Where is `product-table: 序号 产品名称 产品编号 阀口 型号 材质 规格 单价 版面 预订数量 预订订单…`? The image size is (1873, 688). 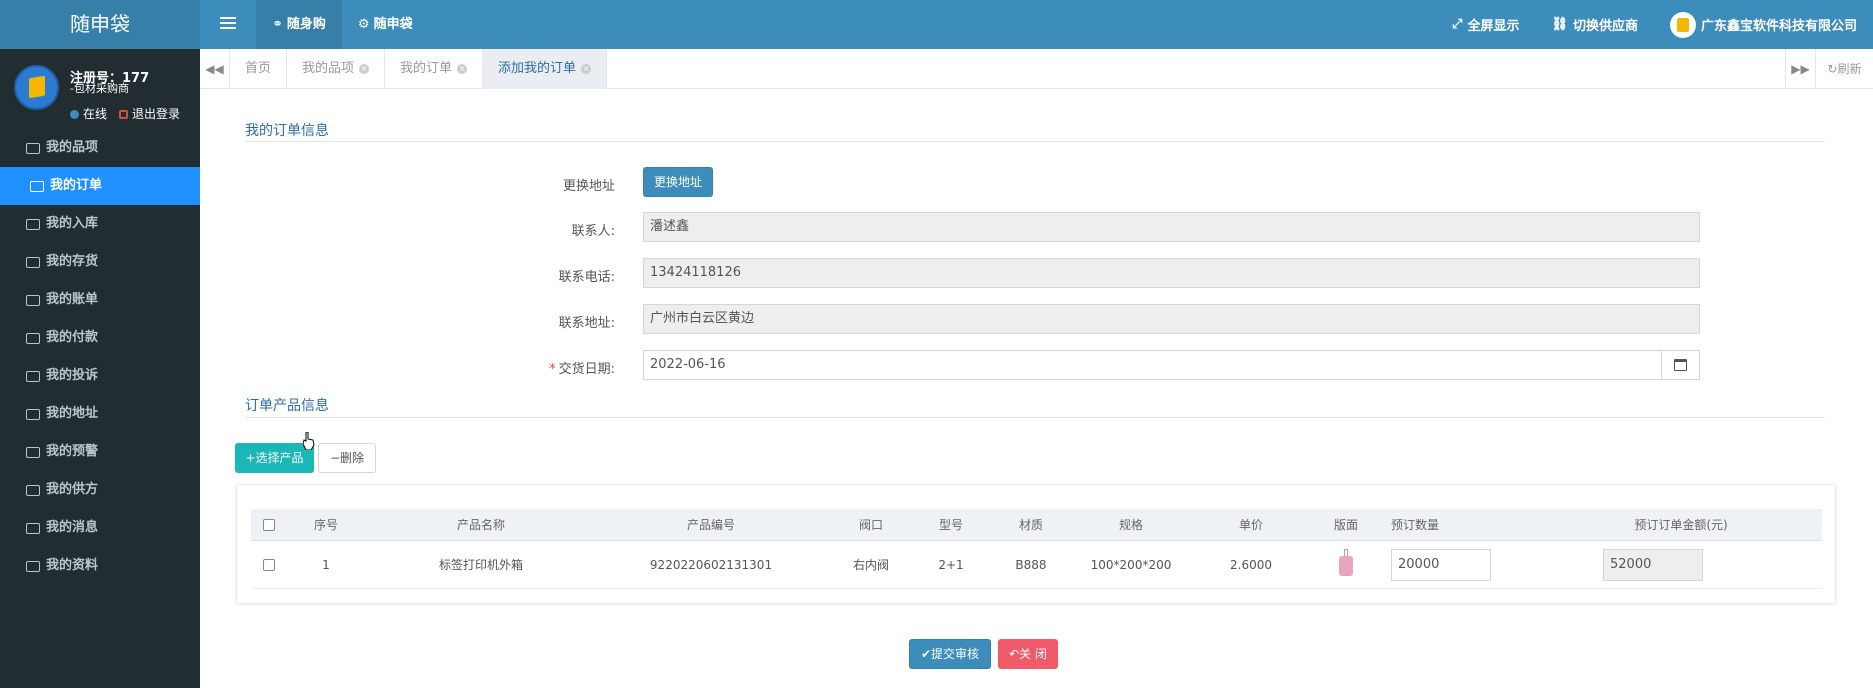 product-table: 序号 产品名称 产品编号 阀口 型号 材质 规格 单价 版面 预订数量 预订订单… is located at coordinates (1036, 544).